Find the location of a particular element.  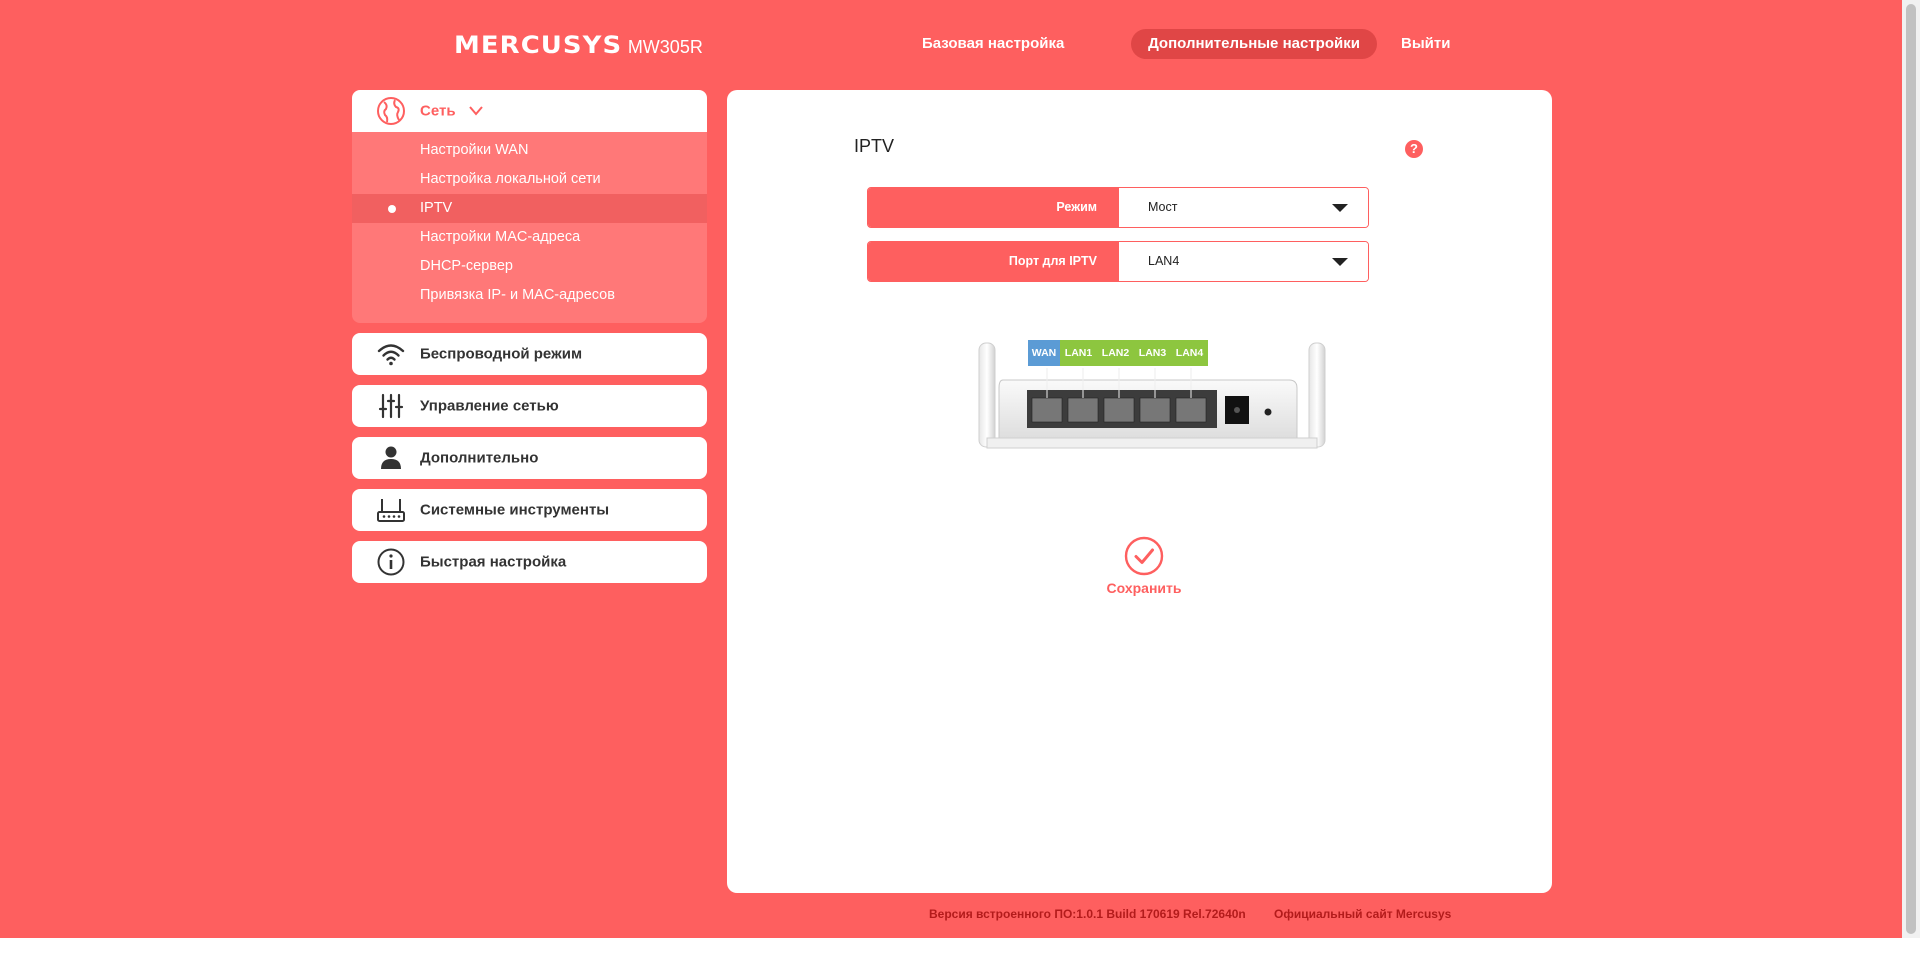

nav-basic-settings: Базовая настройка is located at coordinates (993, 44).